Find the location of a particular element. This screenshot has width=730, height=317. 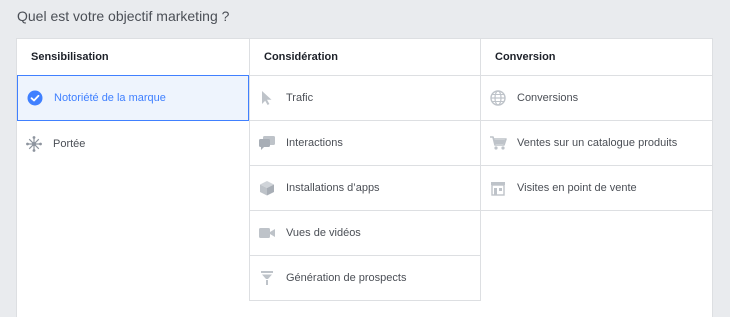

column-header-conversion: Conversion is located at coordinates (596, 57).